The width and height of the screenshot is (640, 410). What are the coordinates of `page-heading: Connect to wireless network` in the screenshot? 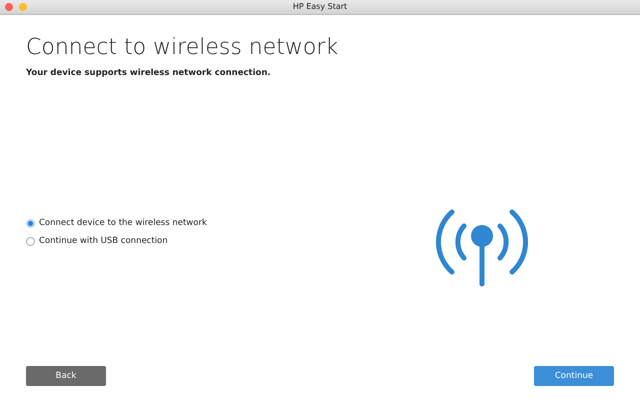 It's located at (182, 47).